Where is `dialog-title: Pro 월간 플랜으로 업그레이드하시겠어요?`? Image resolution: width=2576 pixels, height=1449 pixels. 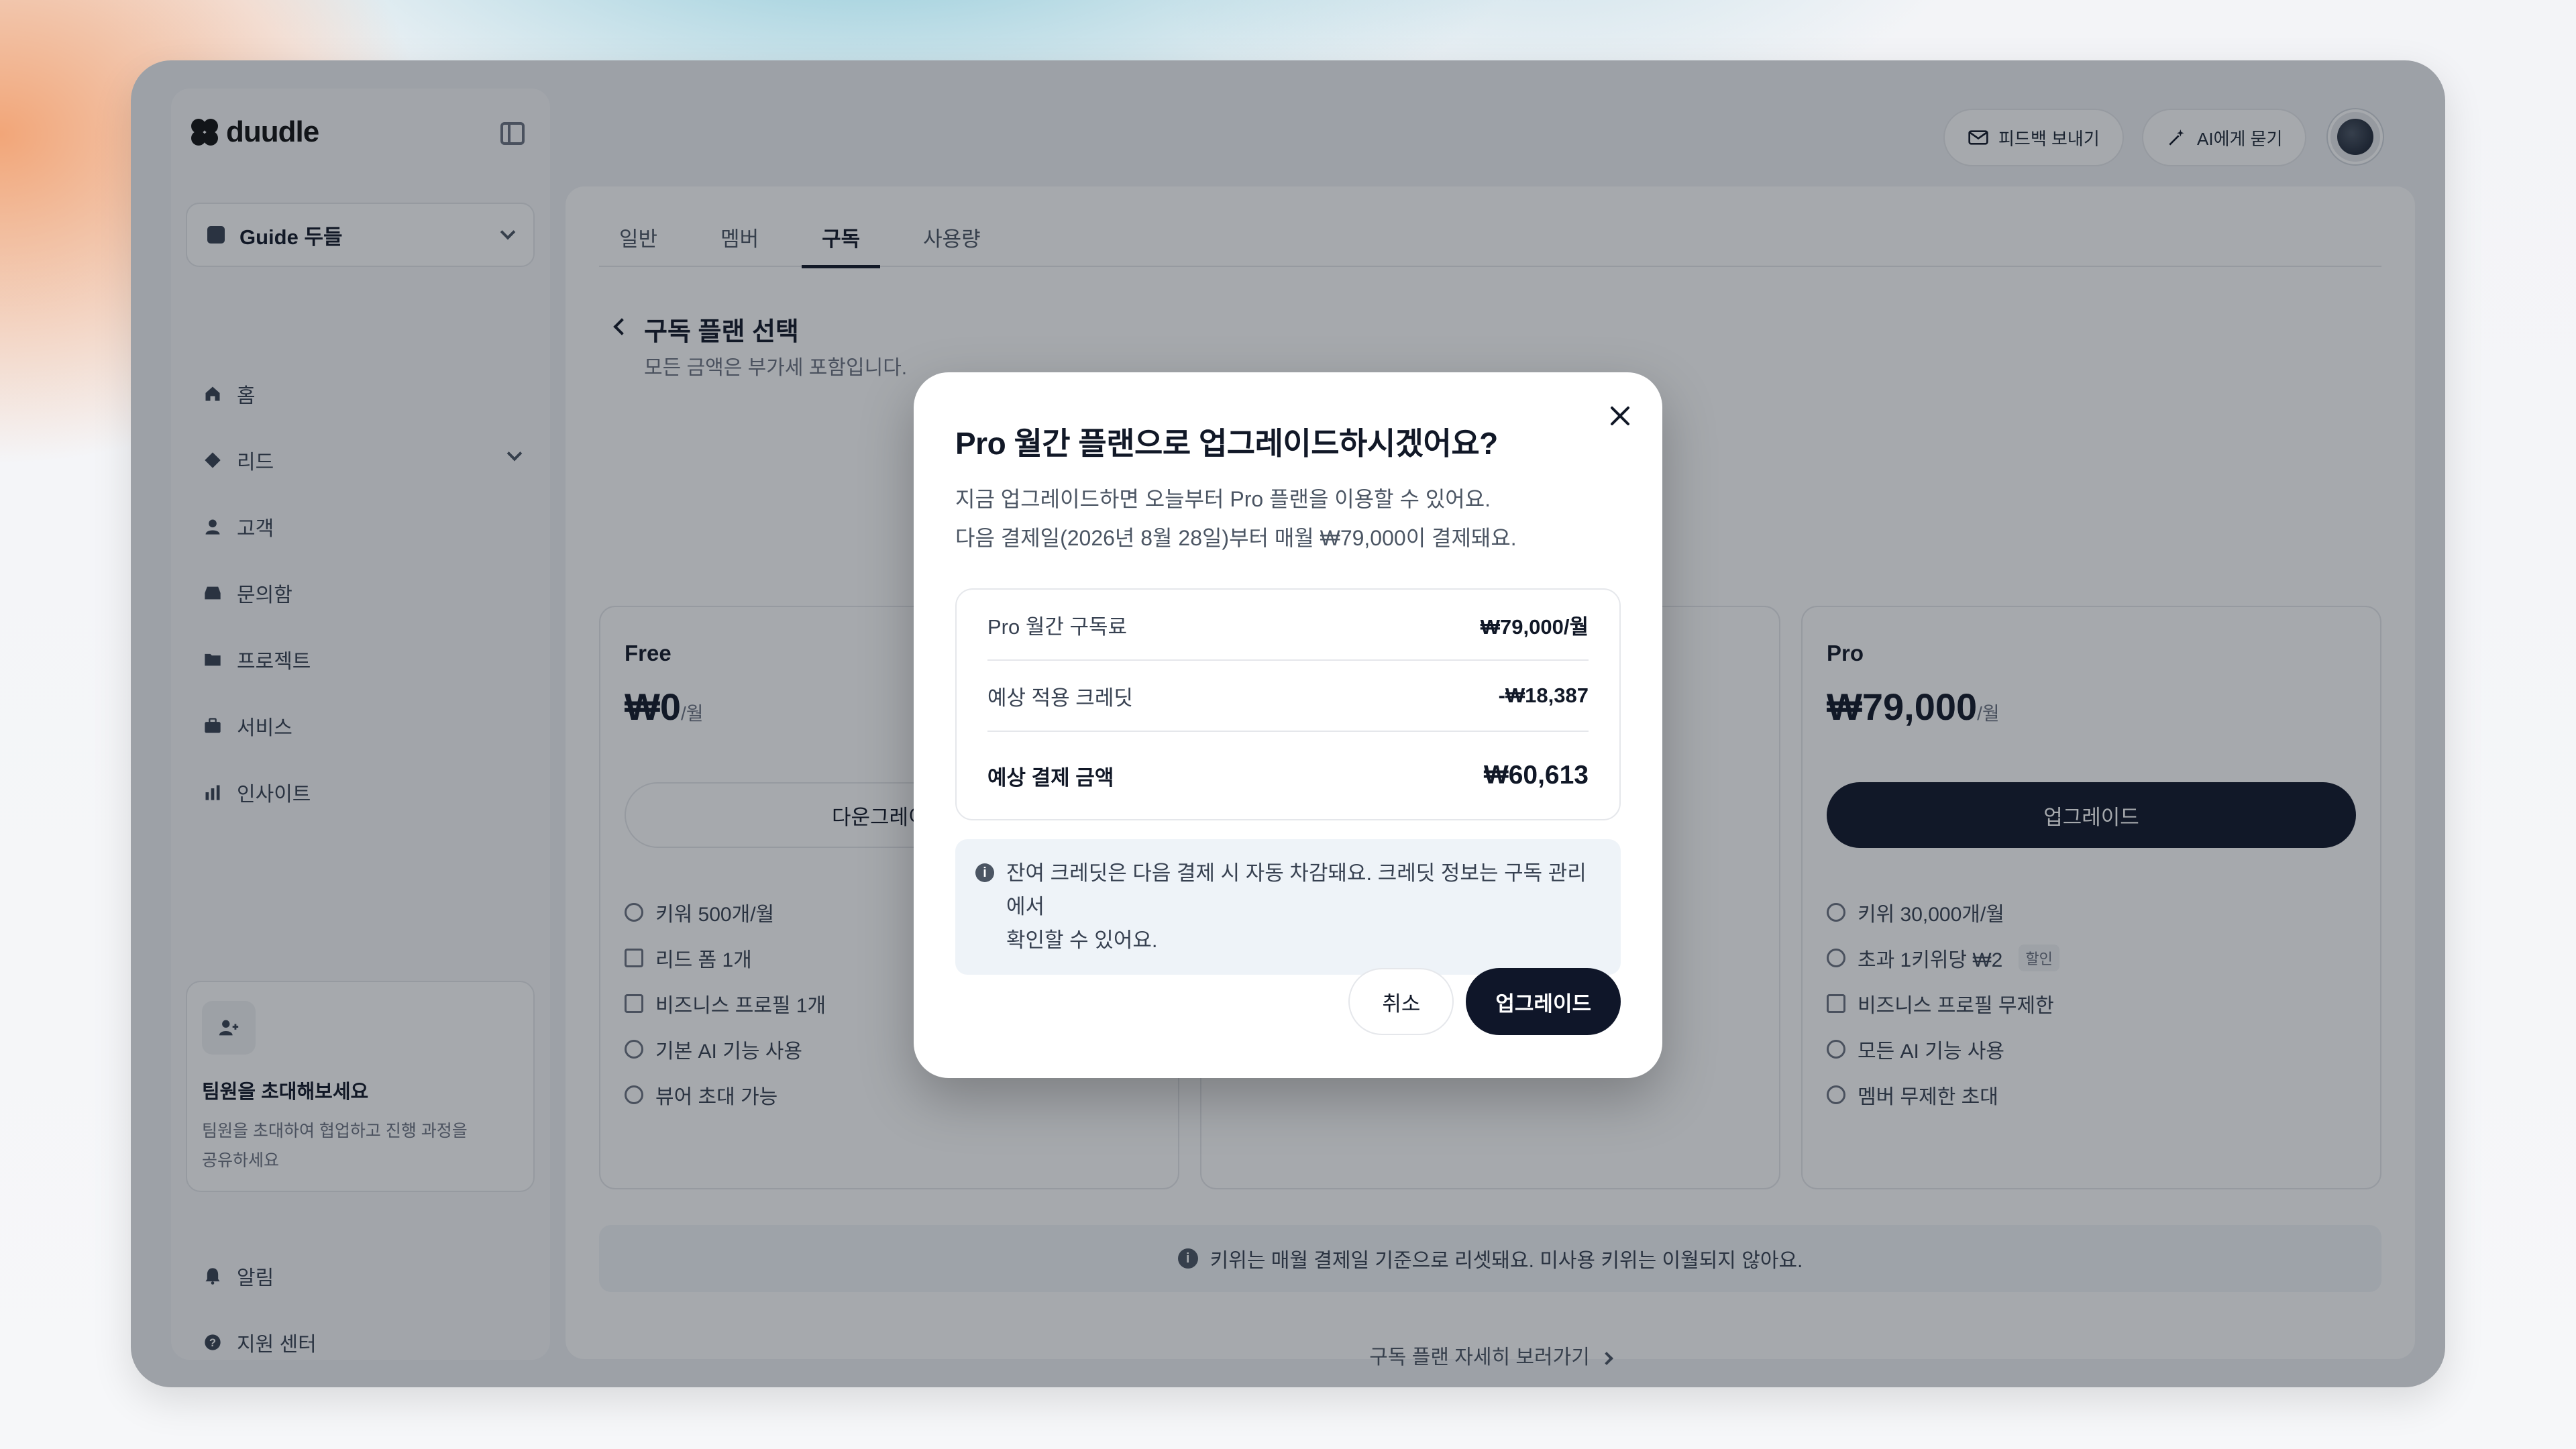 dialog-title: Pro 월간 플랜으로 업그레이드하시겠어요? is located at coordinates (1226, 443).